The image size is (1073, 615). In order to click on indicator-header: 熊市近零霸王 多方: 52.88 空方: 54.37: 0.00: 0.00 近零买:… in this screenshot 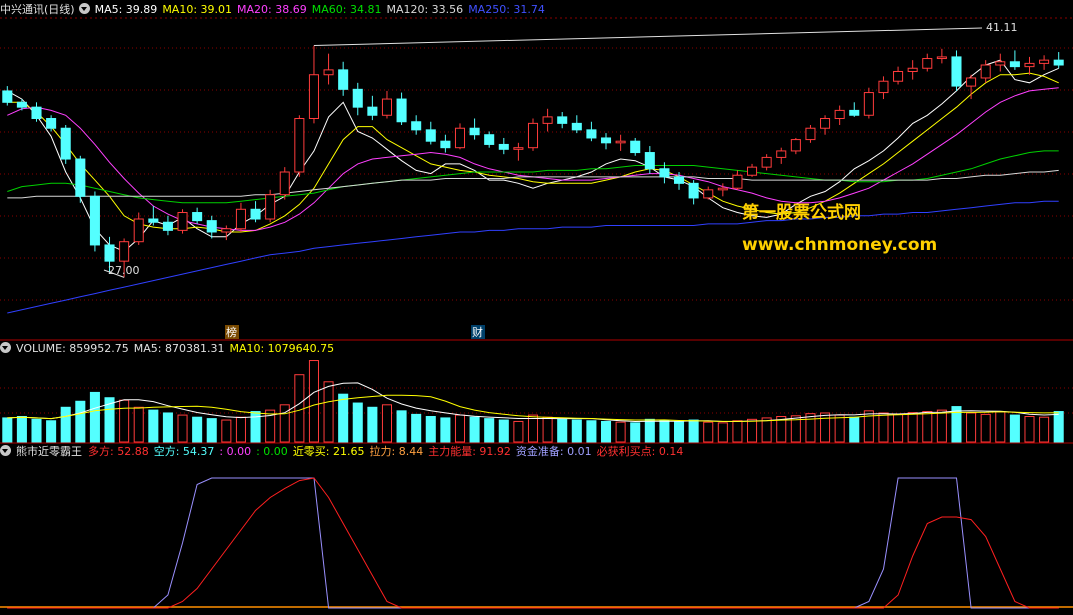, I will do `click(346, 452)`.